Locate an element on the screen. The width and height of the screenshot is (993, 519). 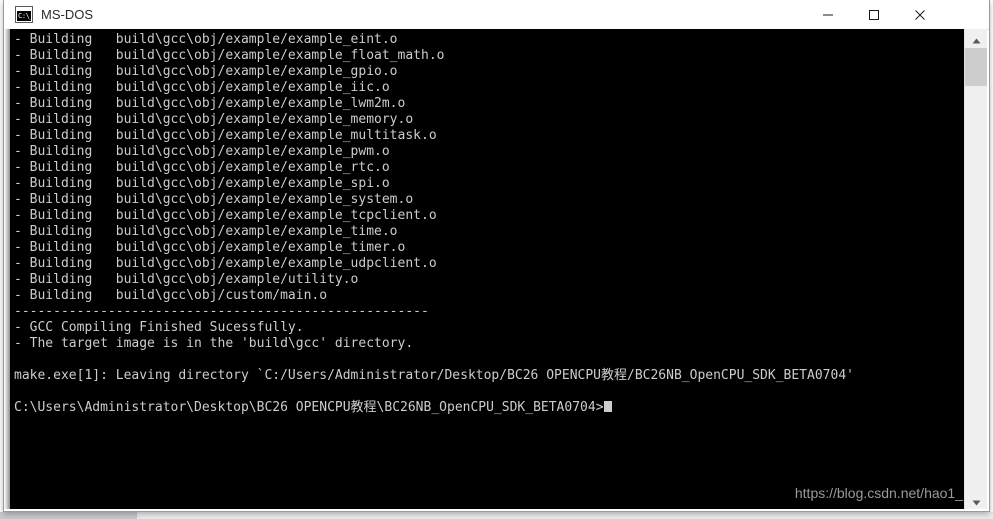
maximize-button is located at coordinates (874, 14).